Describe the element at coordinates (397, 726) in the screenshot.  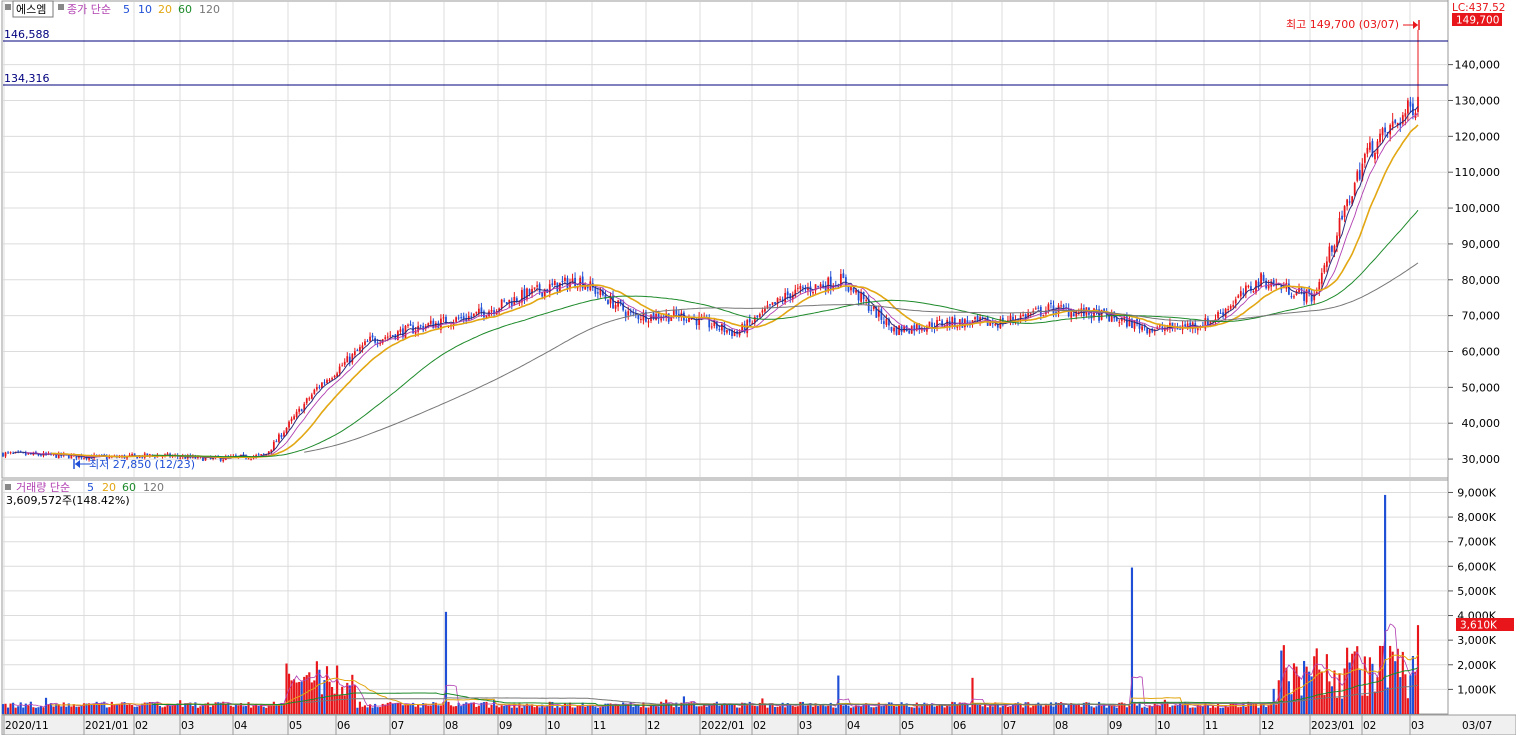
I see `x-tick-label: 07` at that location.